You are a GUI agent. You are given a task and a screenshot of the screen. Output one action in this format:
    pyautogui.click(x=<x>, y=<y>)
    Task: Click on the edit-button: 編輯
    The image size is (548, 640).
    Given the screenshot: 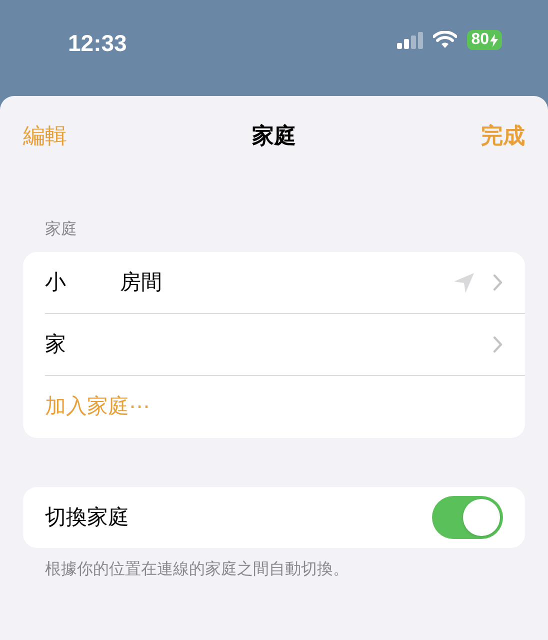 What is the action you would take?
    pyautogui.click(x=45, y=135)
    